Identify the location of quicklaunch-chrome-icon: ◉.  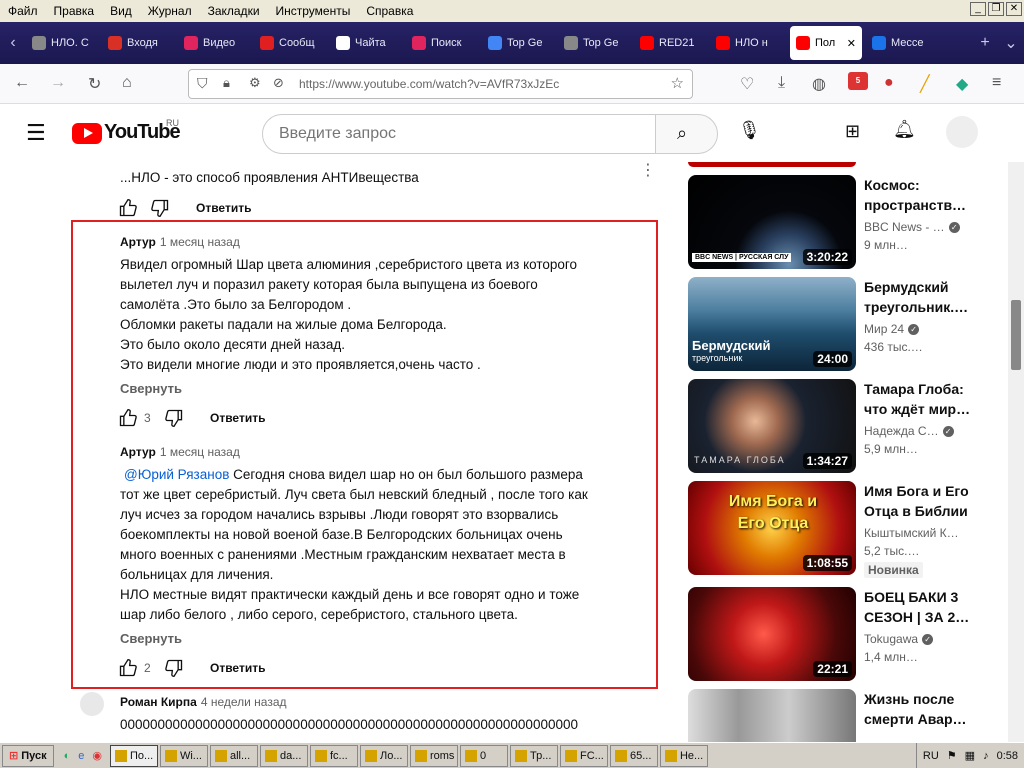
(97, 755).